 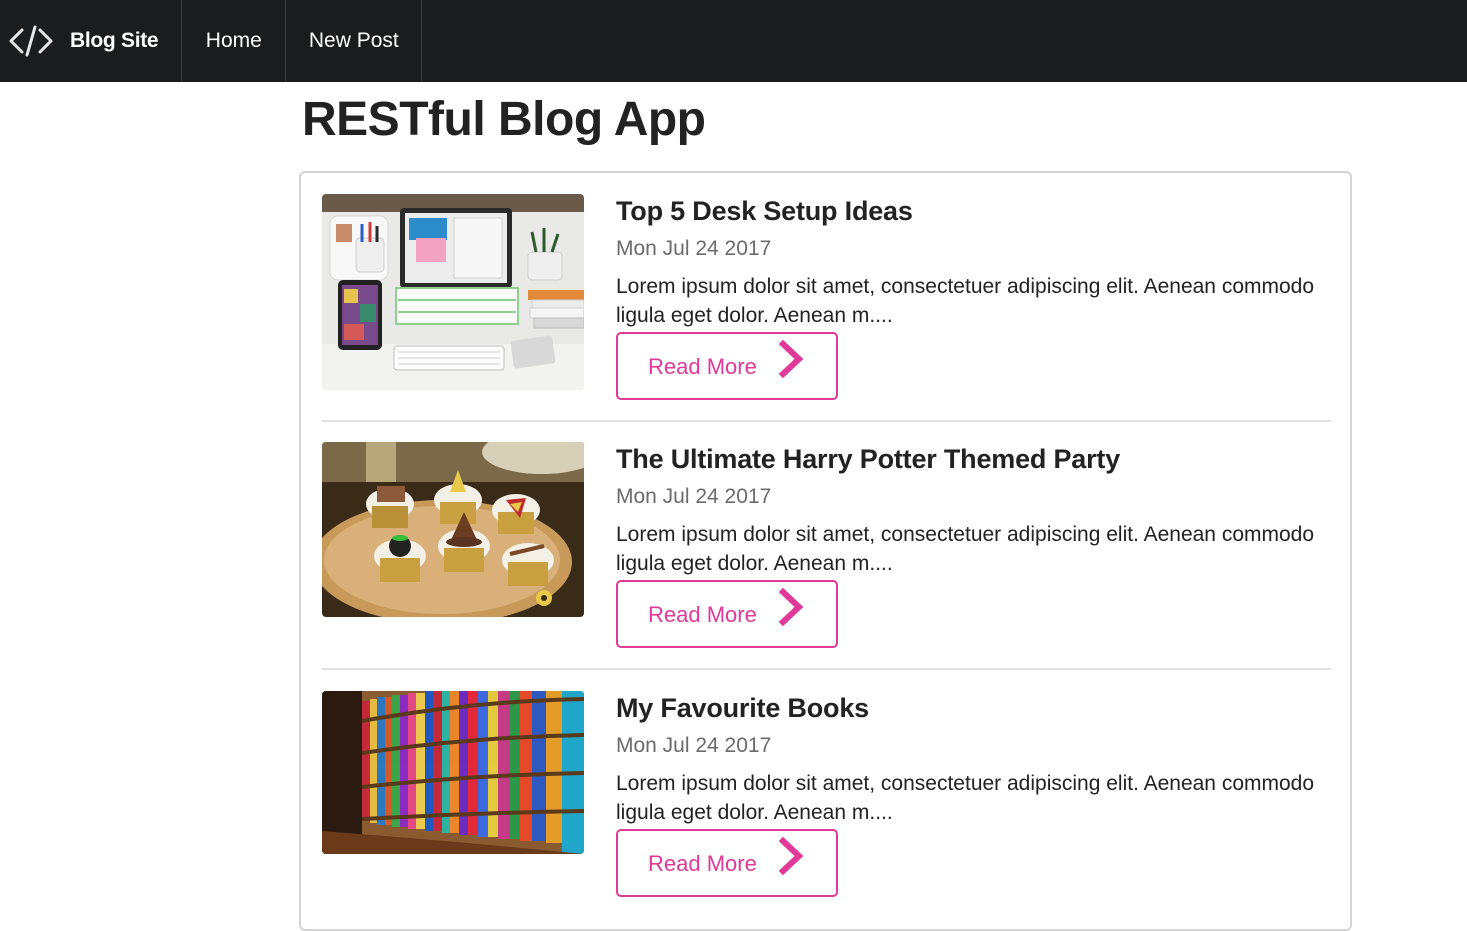 I want to click on page-title: RESTful Blog App, so click(x=504, y=119).